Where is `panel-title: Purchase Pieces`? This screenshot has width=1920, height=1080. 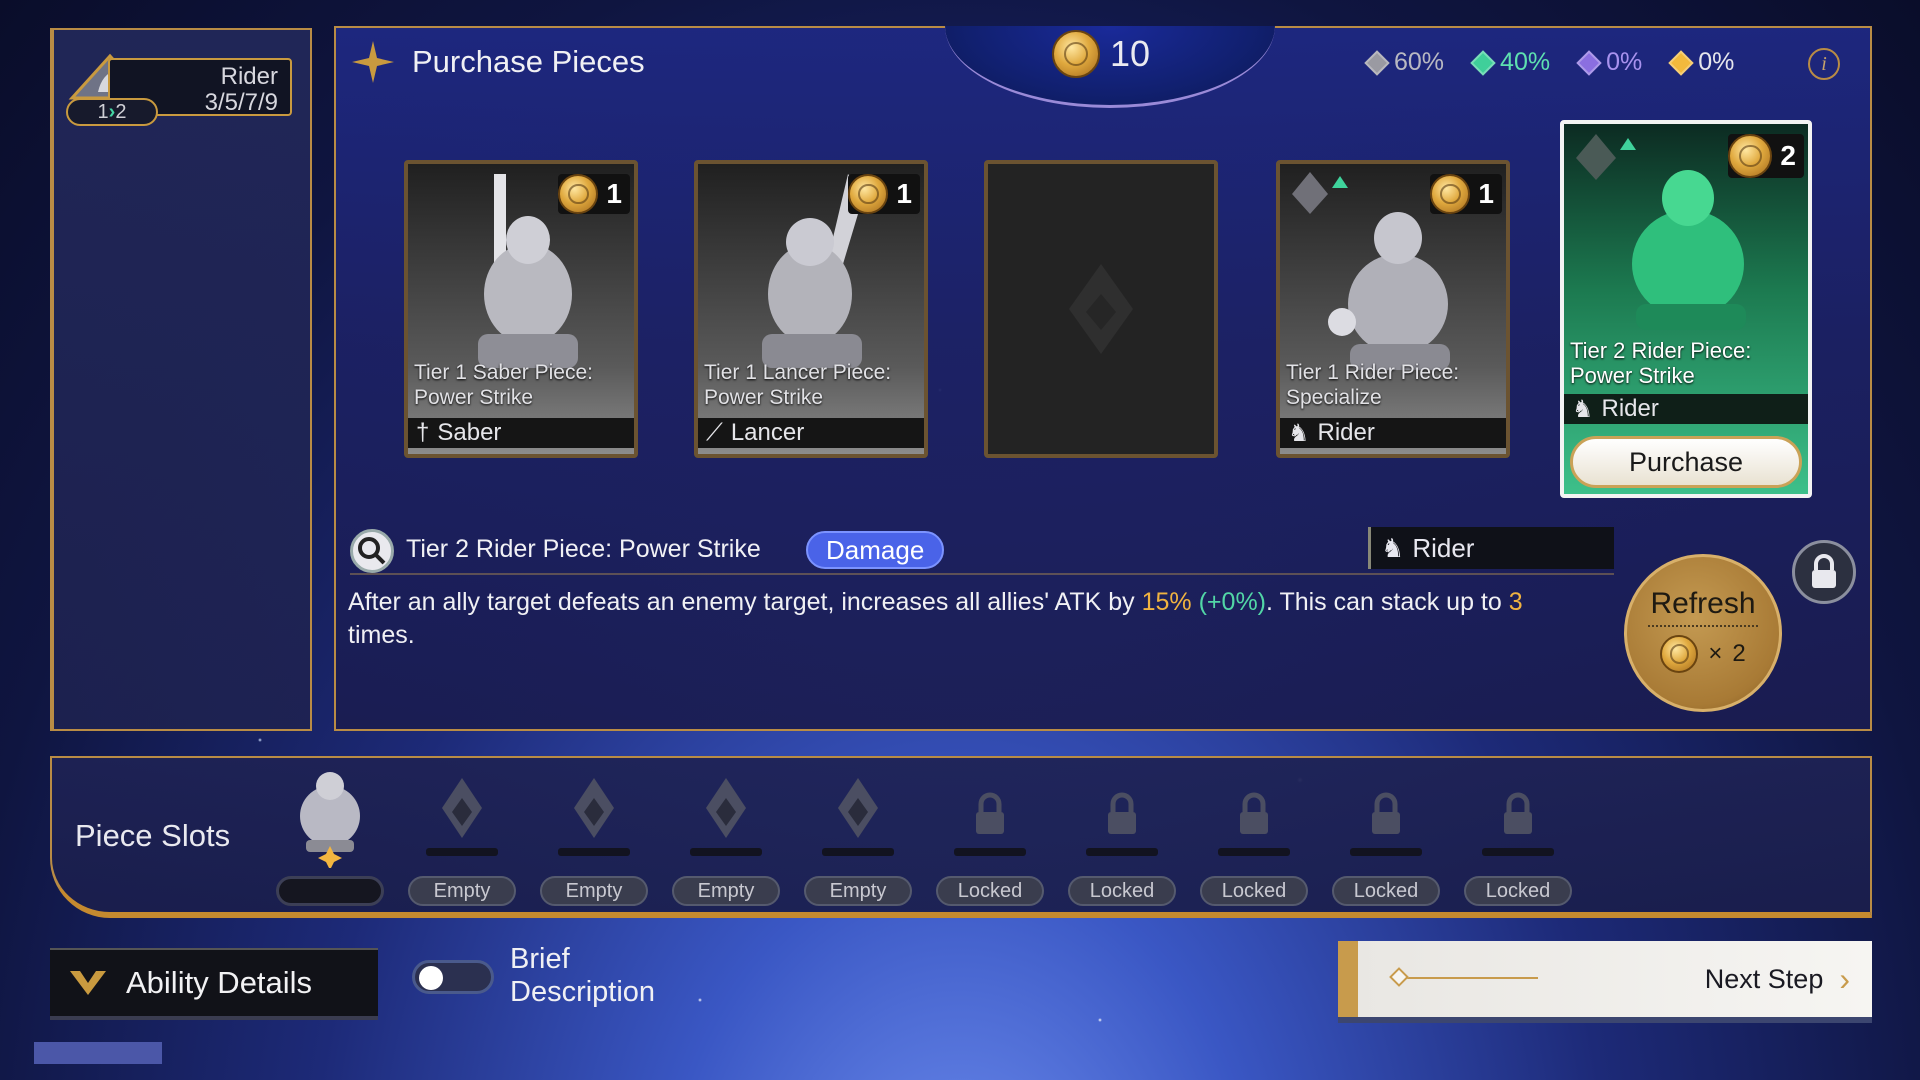
panel-title: Purchase Pieces is located at coordinates (528, 61).